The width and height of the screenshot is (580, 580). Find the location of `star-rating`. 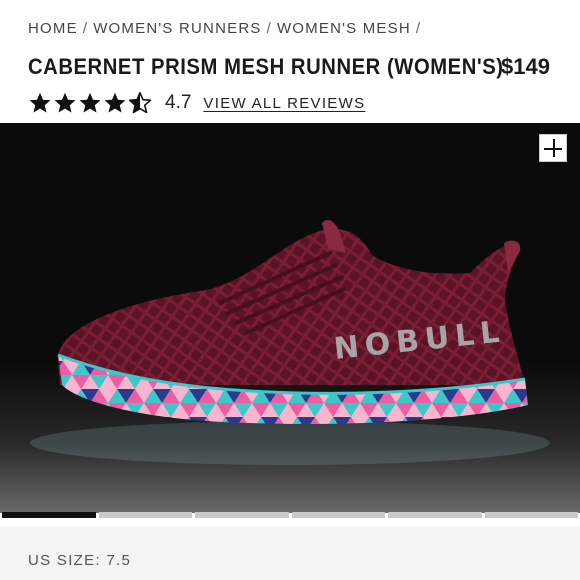

star-rating is located at coordinates (90, 103).